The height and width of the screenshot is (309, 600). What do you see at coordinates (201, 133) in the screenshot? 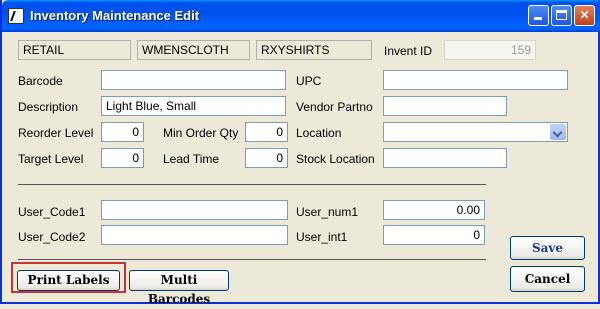
I see `min-order-qty-label: Min Order Qty` at bounding box center [201, 133].